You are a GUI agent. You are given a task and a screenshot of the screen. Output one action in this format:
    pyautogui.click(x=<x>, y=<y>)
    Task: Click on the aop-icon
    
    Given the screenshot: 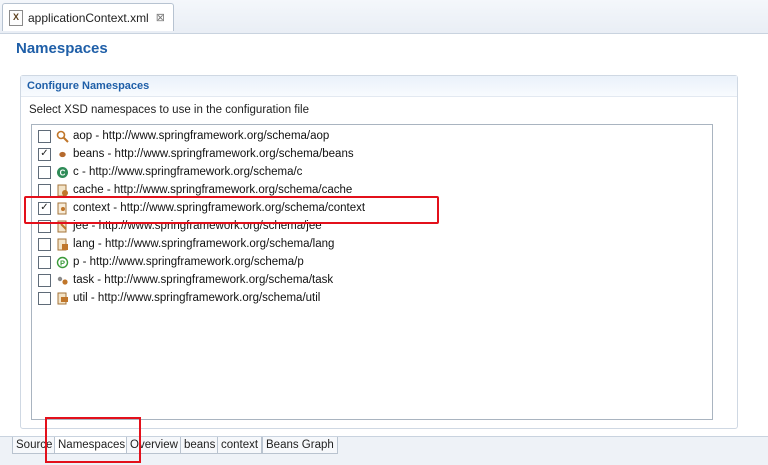 What is the action you would take?
    pyautogui.click(x=62, y=136)
    